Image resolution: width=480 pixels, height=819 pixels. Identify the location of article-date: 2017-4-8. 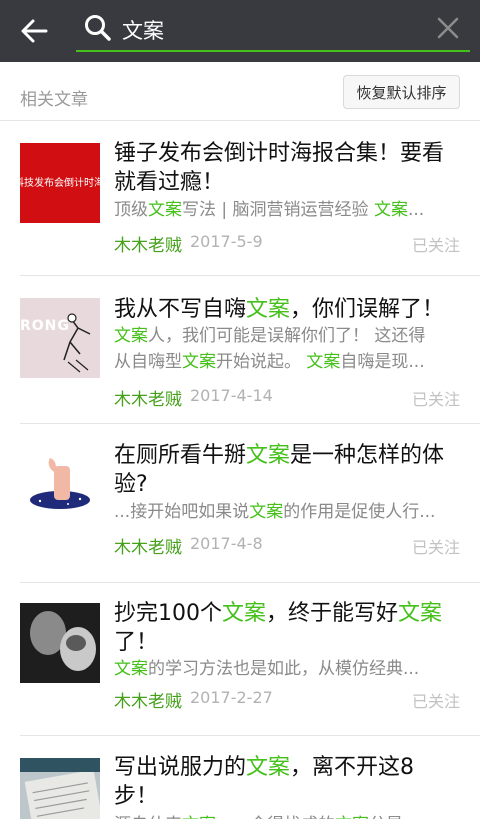
(226, 543).